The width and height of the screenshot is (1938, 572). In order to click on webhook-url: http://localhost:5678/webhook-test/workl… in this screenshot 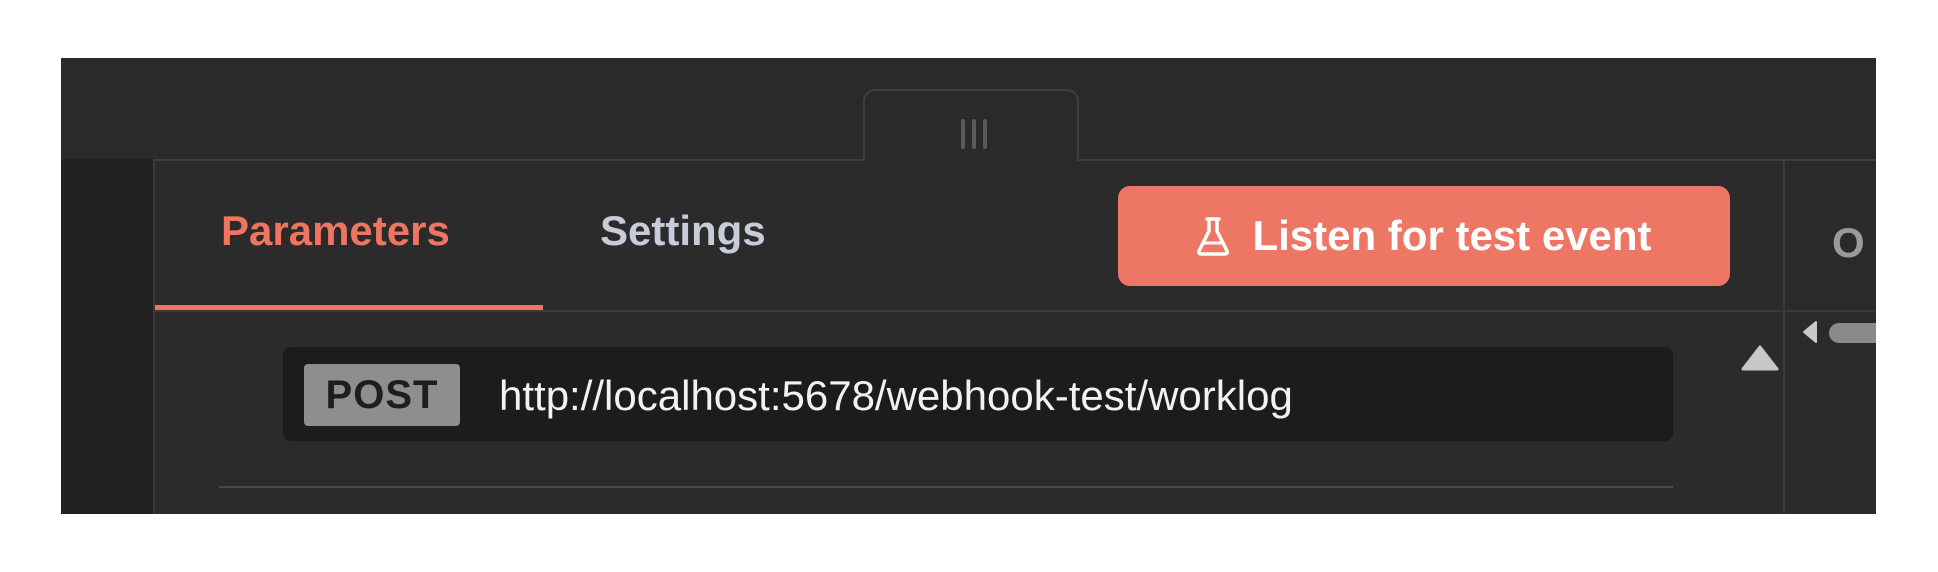, I will do `click(896, 395)`.